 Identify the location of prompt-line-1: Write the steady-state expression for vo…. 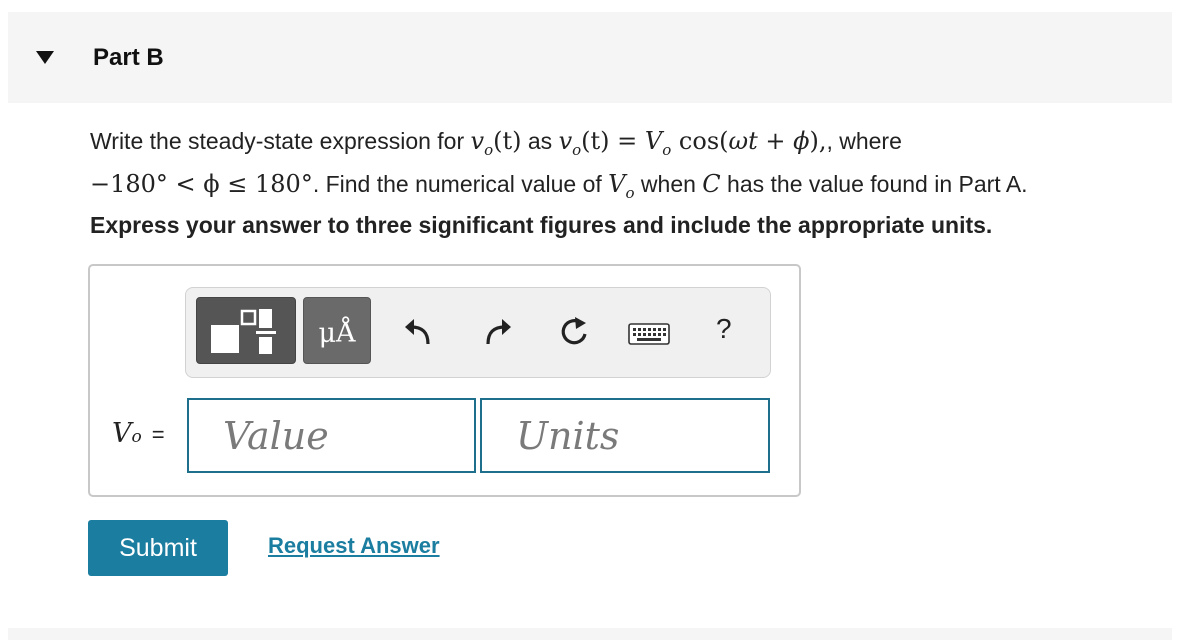
(559, 145).